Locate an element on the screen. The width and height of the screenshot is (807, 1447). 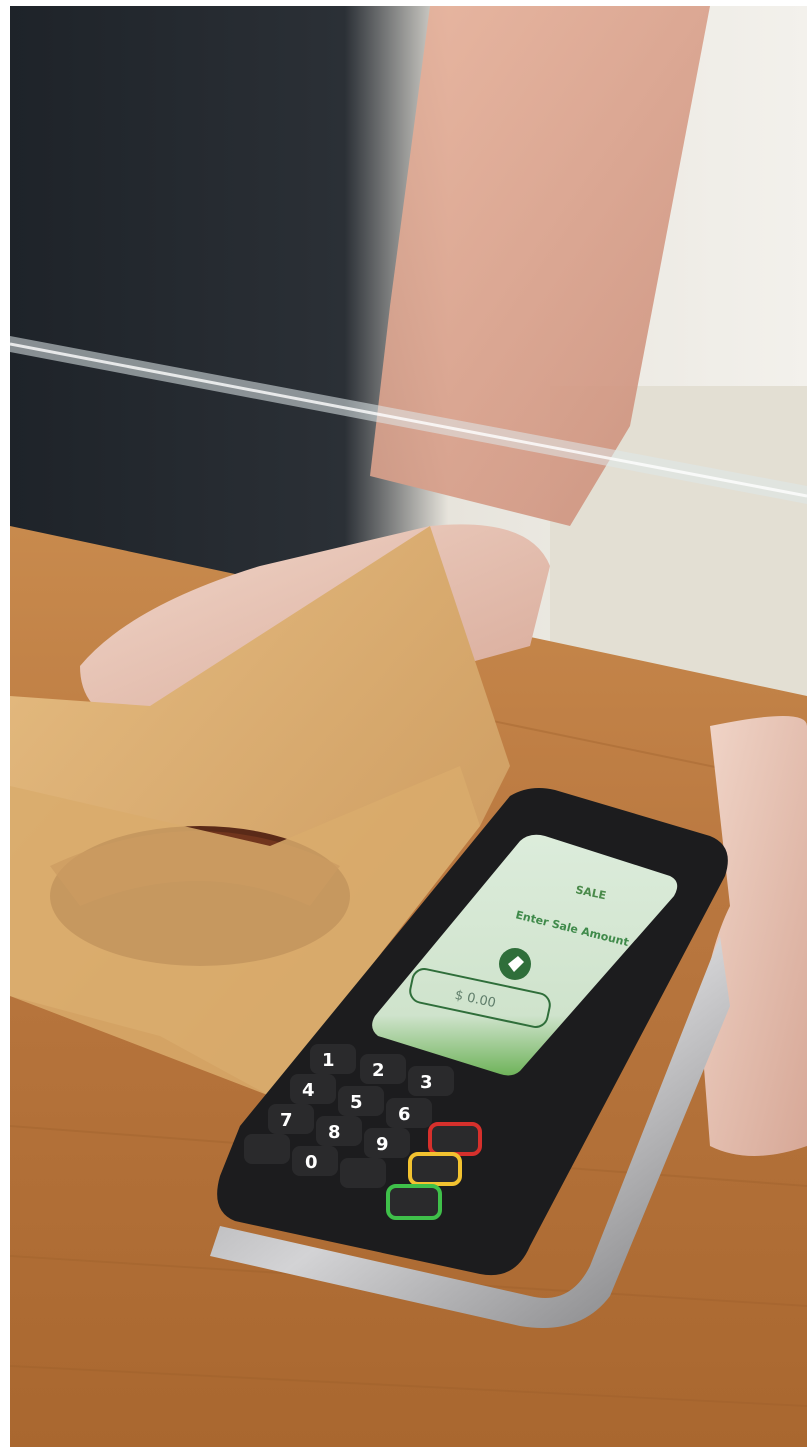
key-5-label: 5 is located at coordinates (356, 1102).